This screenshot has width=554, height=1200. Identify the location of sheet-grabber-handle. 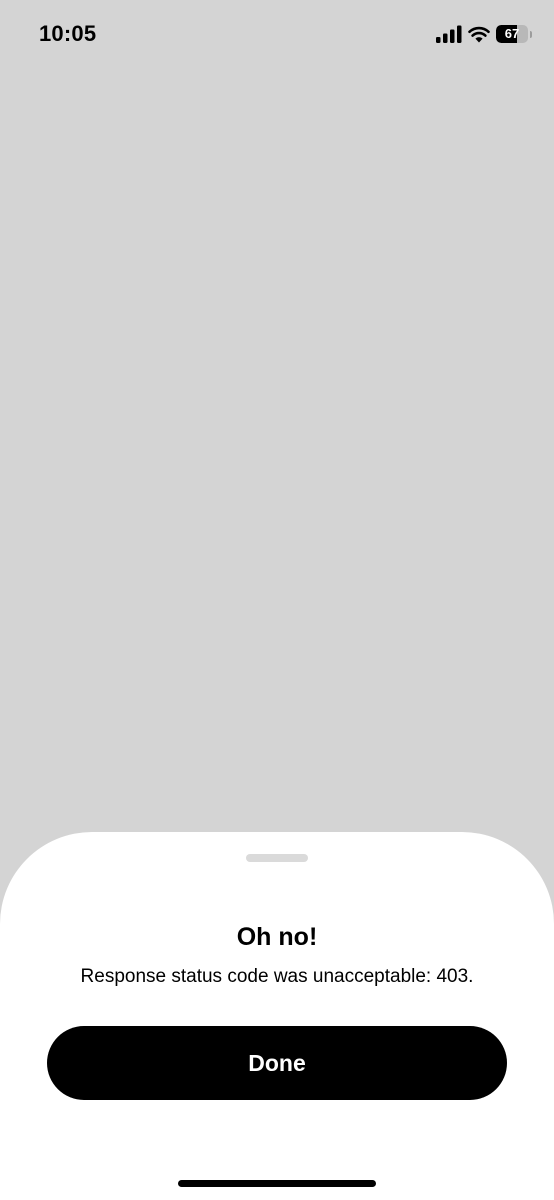
(277, 858).